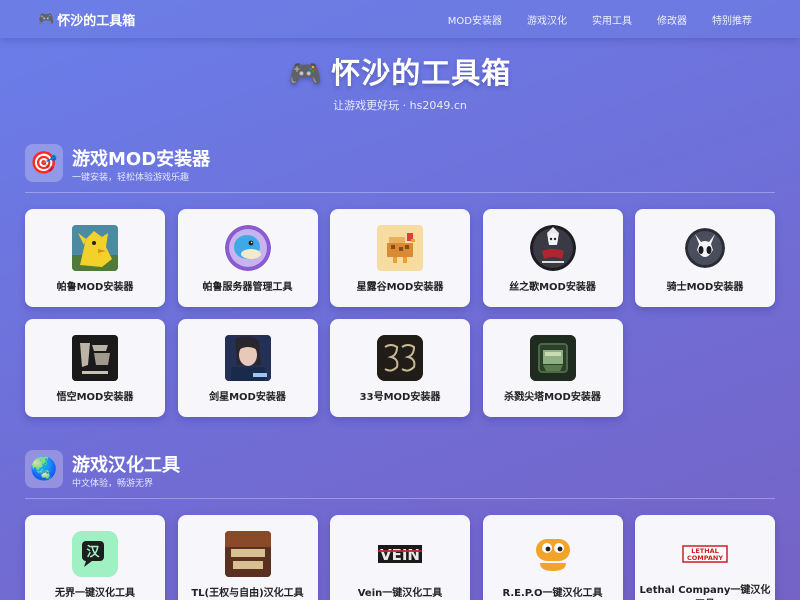  I want to click on card-stardew-mod: 星露谷MOD安装器, so click(400, 258).